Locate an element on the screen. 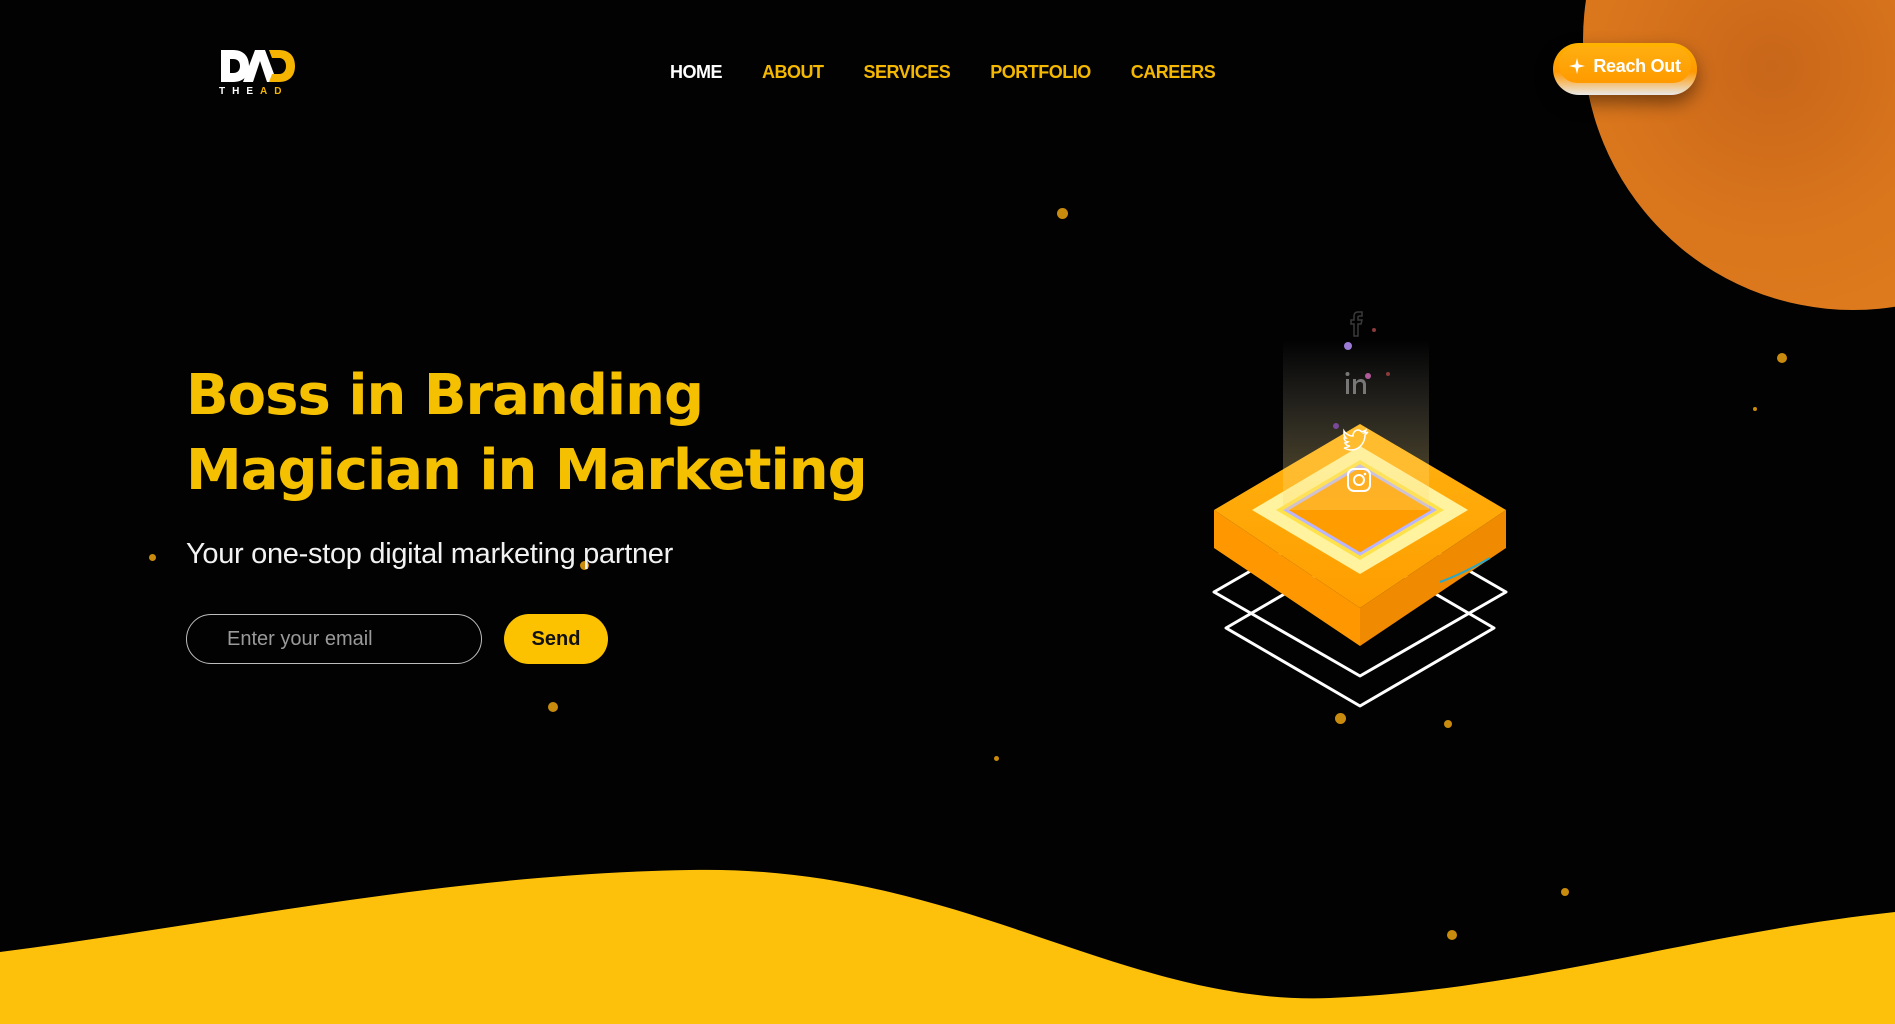  brand-logo: THEAD is located at coordinates (257, 73).